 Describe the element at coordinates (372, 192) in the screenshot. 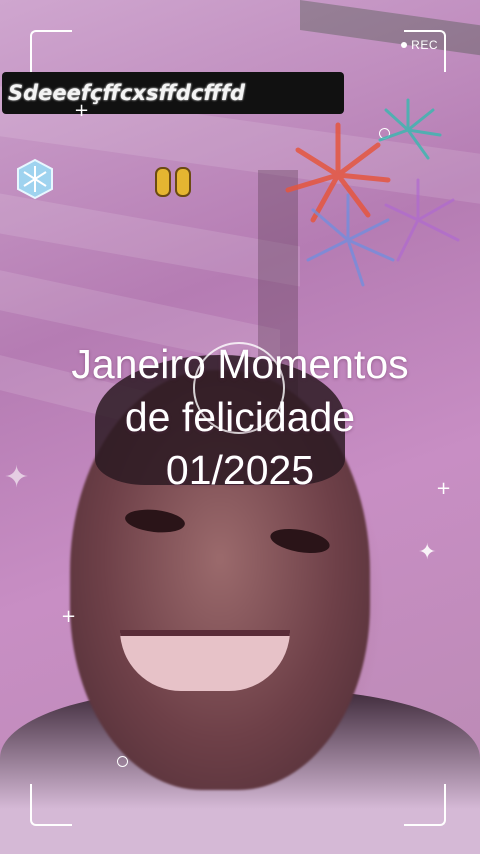

I see `fireworks-icon` at that location.